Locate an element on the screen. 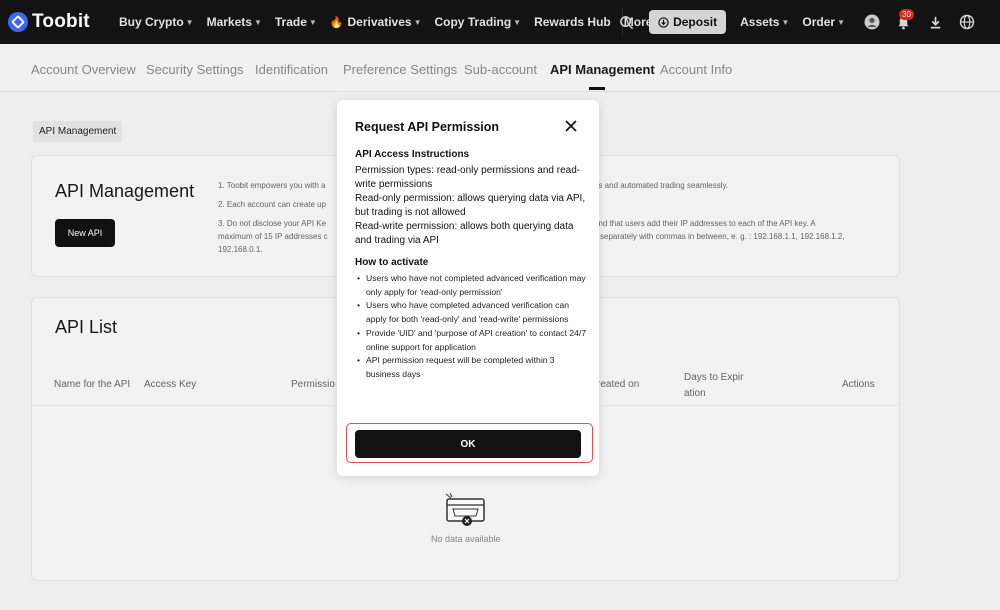 Image resolution: width=1000 pixels, height=610 pixels. instructions-heading: API Access Instructions is located at coordinates (412, 154).